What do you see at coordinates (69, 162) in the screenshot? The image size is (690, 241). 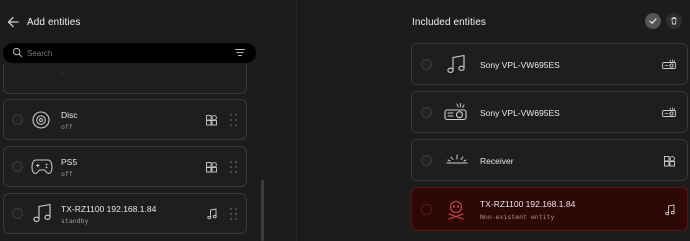 I see `entity-name: PS5` at bounding box center [69, 162].